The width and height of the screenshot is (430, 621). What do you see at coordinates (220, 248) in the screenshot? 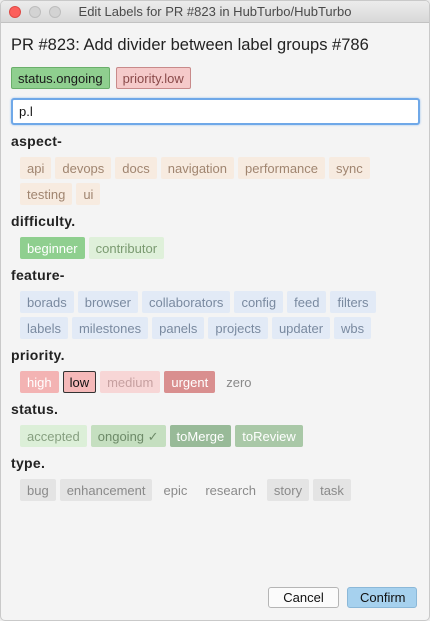
I see `label-list: beginner contributor` at bounding box center [220, 248].